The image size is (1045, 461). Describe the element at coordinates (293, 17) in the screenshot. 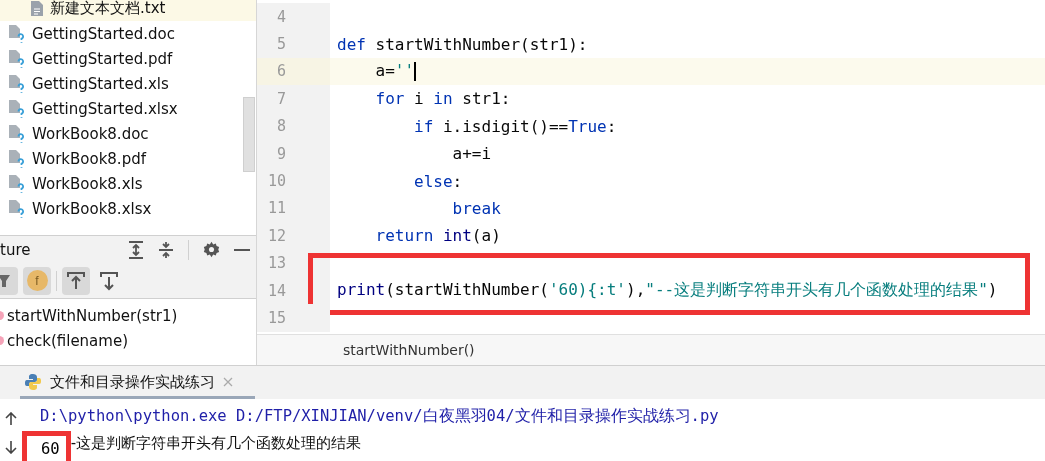

I see `line-number: 4` at that location.